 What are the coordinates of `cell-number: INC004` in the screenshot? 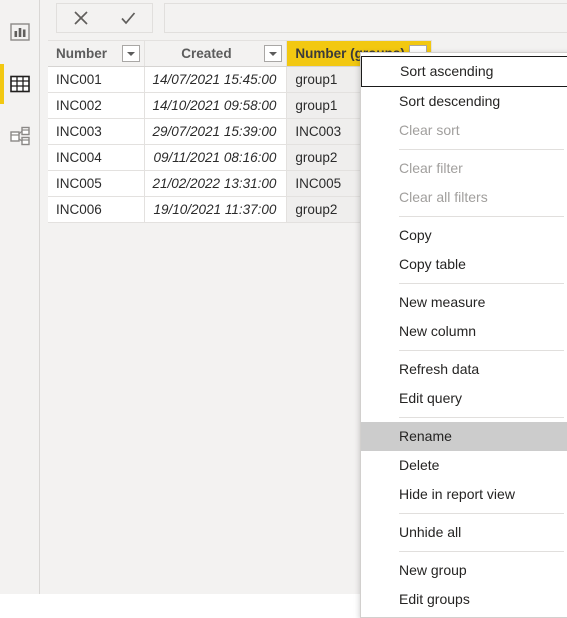 It's located at (96, 157).